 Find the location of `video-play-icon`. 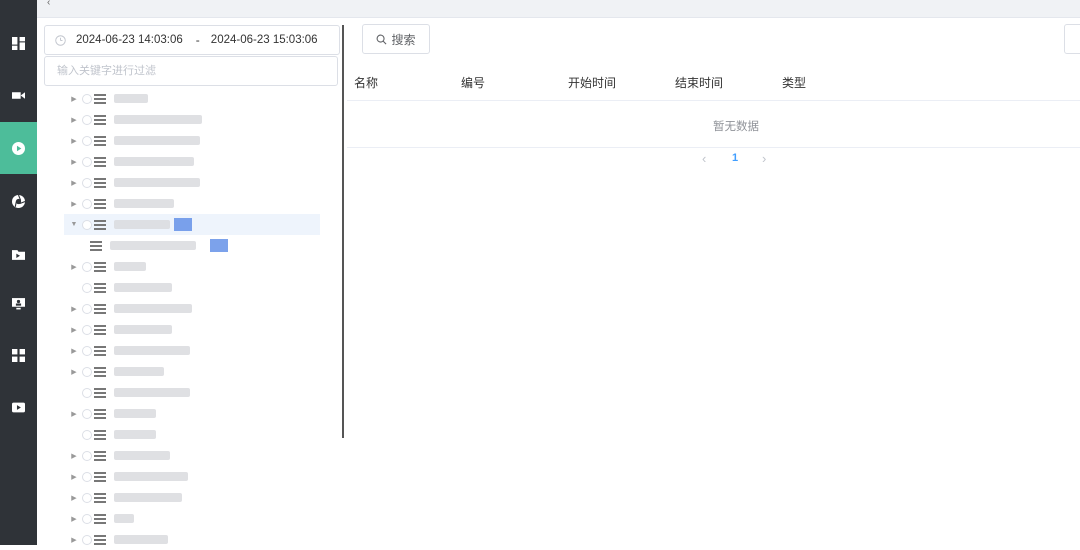

video-play-icon is located at coordinates (18, 407).